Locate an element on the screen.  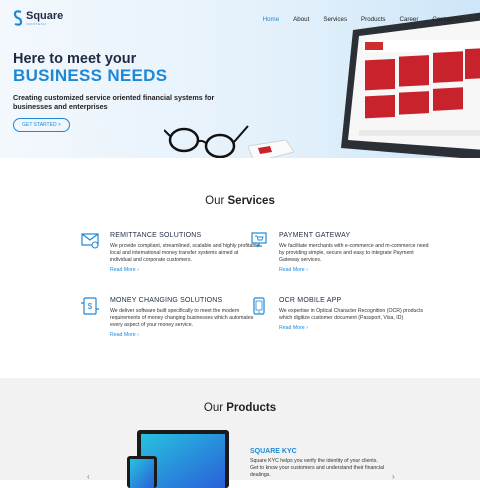
hero-highlight: BUSINESS NEEDS is located at coordinates (90, 75).